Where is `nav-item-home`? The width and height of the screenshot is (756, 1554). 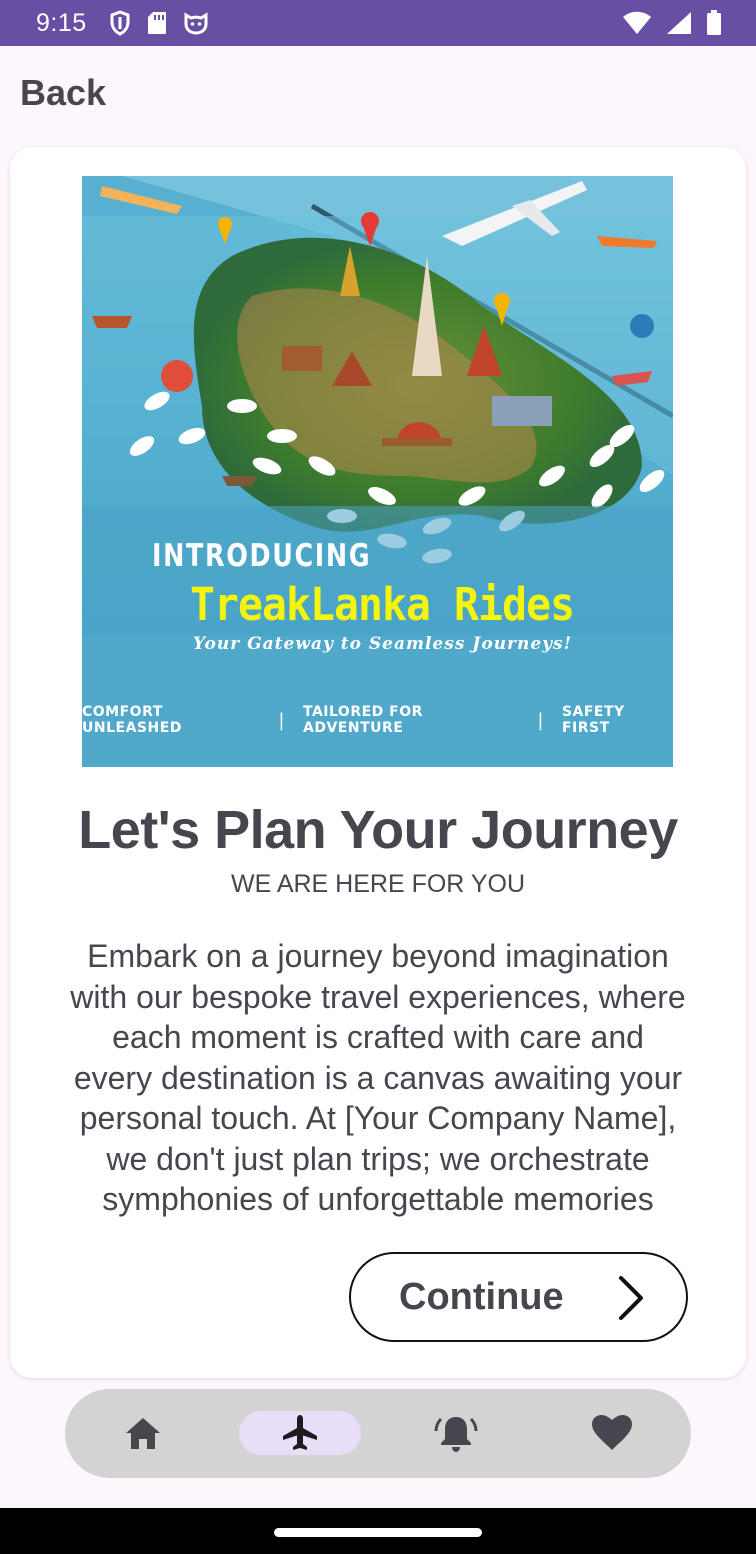
nav-item-home is located at coordinates (143, 1433).